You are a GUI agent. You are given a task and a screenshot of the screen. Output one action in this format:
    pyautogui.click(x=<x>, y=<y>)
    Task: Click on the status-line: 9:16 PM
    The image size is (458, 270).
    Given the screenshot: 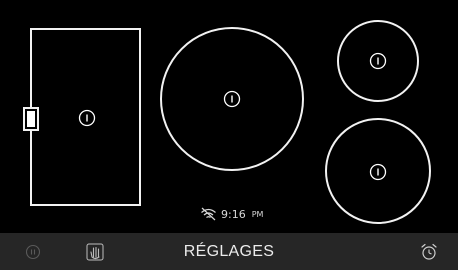 What is the action you would take?
    pyautogui.click(x=231, y=214)
    